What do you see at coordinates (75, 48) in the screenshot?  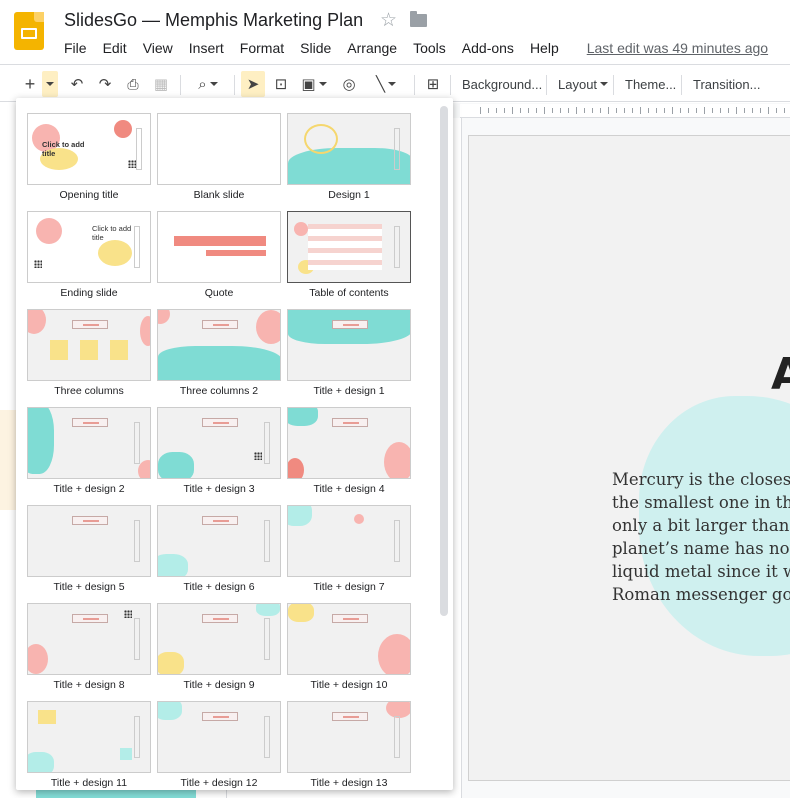 I see `menu-file: File` at bounding box center [75, 48].